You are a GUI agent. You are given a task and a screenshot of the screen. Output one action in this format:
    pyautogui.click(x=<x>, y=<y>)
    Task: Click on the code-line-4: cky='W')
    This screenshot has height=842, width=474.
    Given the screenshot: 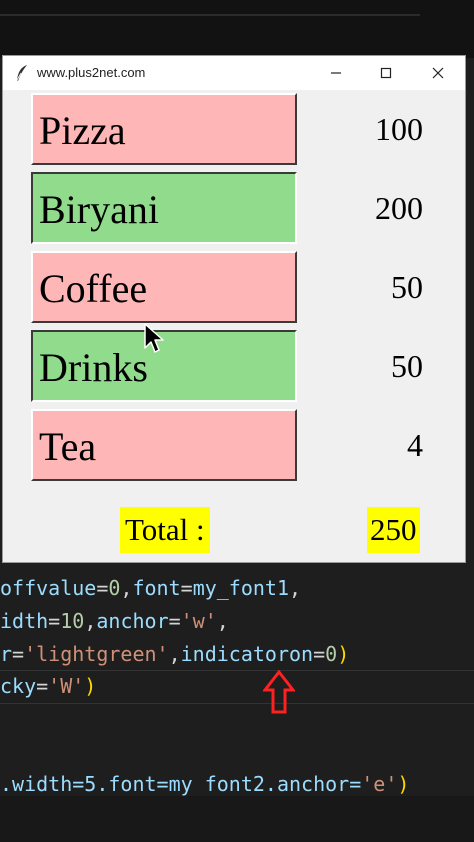 What is the action you would take?
    pyautogui.click(x=48, y=686)
    